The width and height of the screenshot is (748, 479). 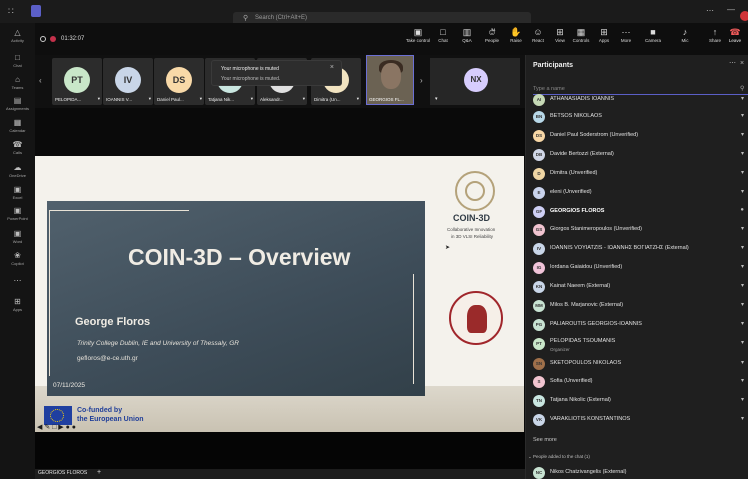 What do you see at coordinates (639, 344) in the screenshot?
I see `participant-row: PT PELOPIDAS TSOUMANIS Organizer ▾` at bounding box center [639, 344].